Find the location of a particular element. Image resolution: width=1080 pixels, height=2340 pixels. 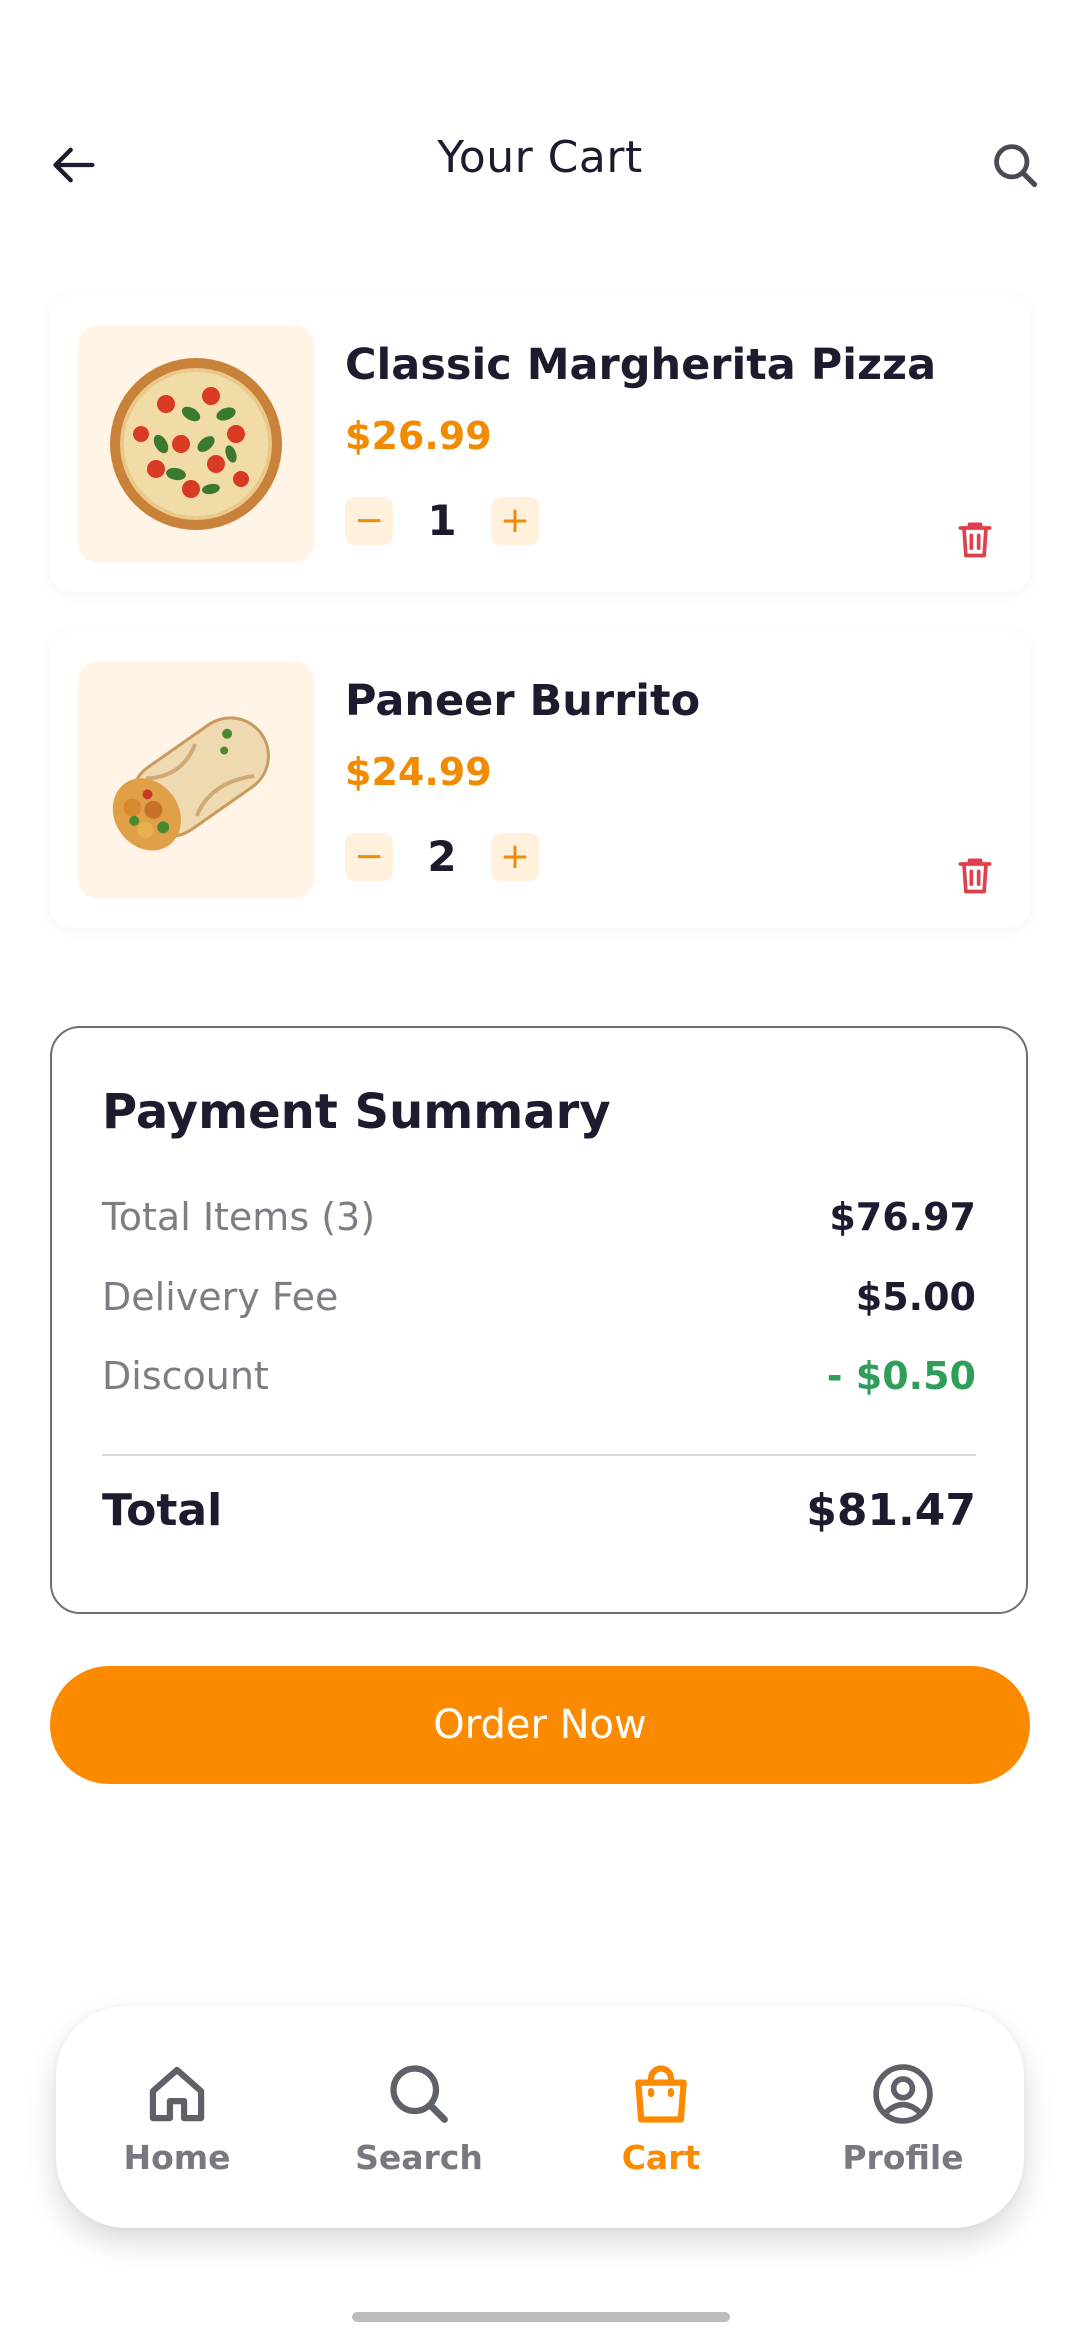

item-price: $24.99 is located at coordinates (418, 772).